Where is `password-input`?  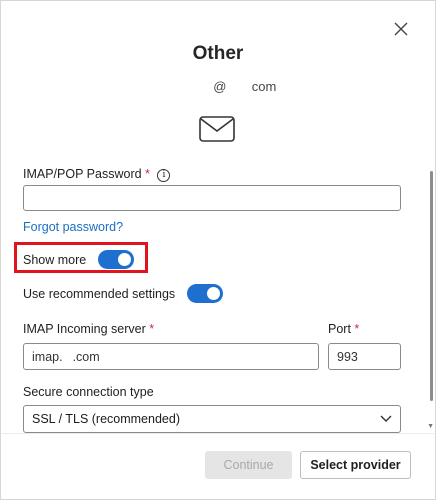 password-input is located at coordinates (212, 198).